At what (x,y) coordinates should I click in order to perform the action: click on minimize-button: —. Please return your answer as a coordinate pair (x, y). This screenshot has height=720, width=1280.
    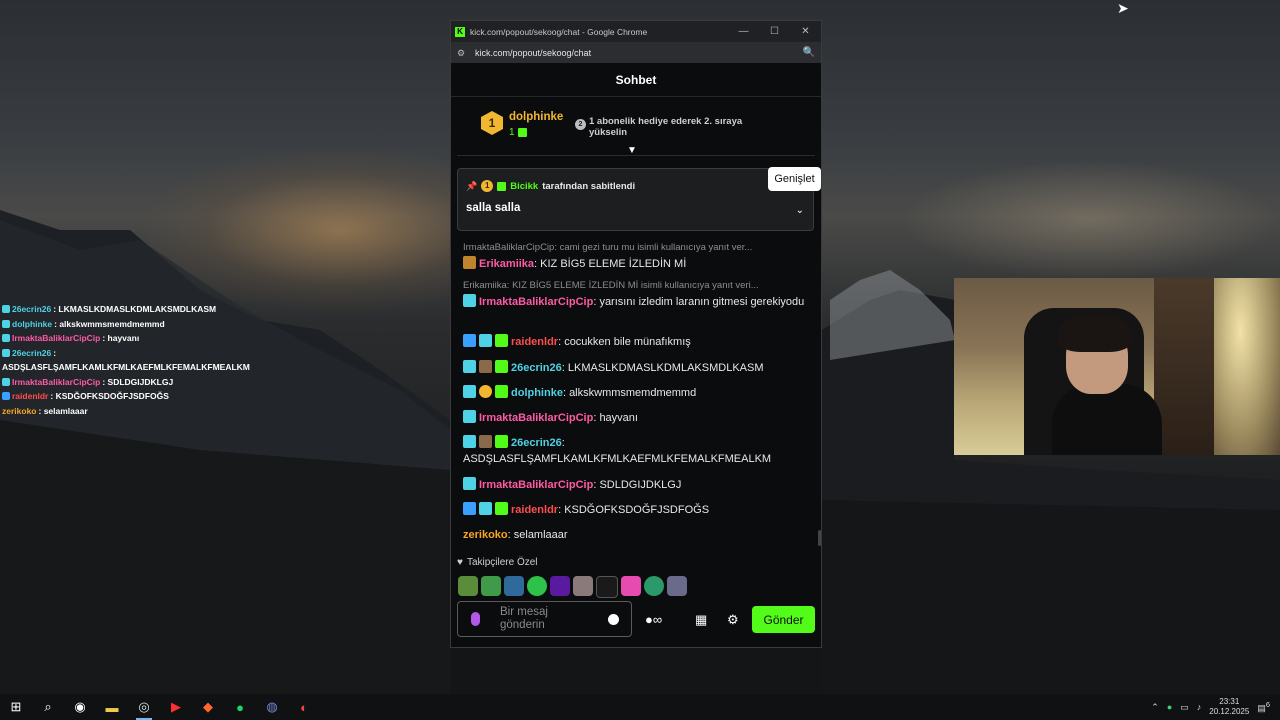
    Looking at the image, I should click on (743, 31).